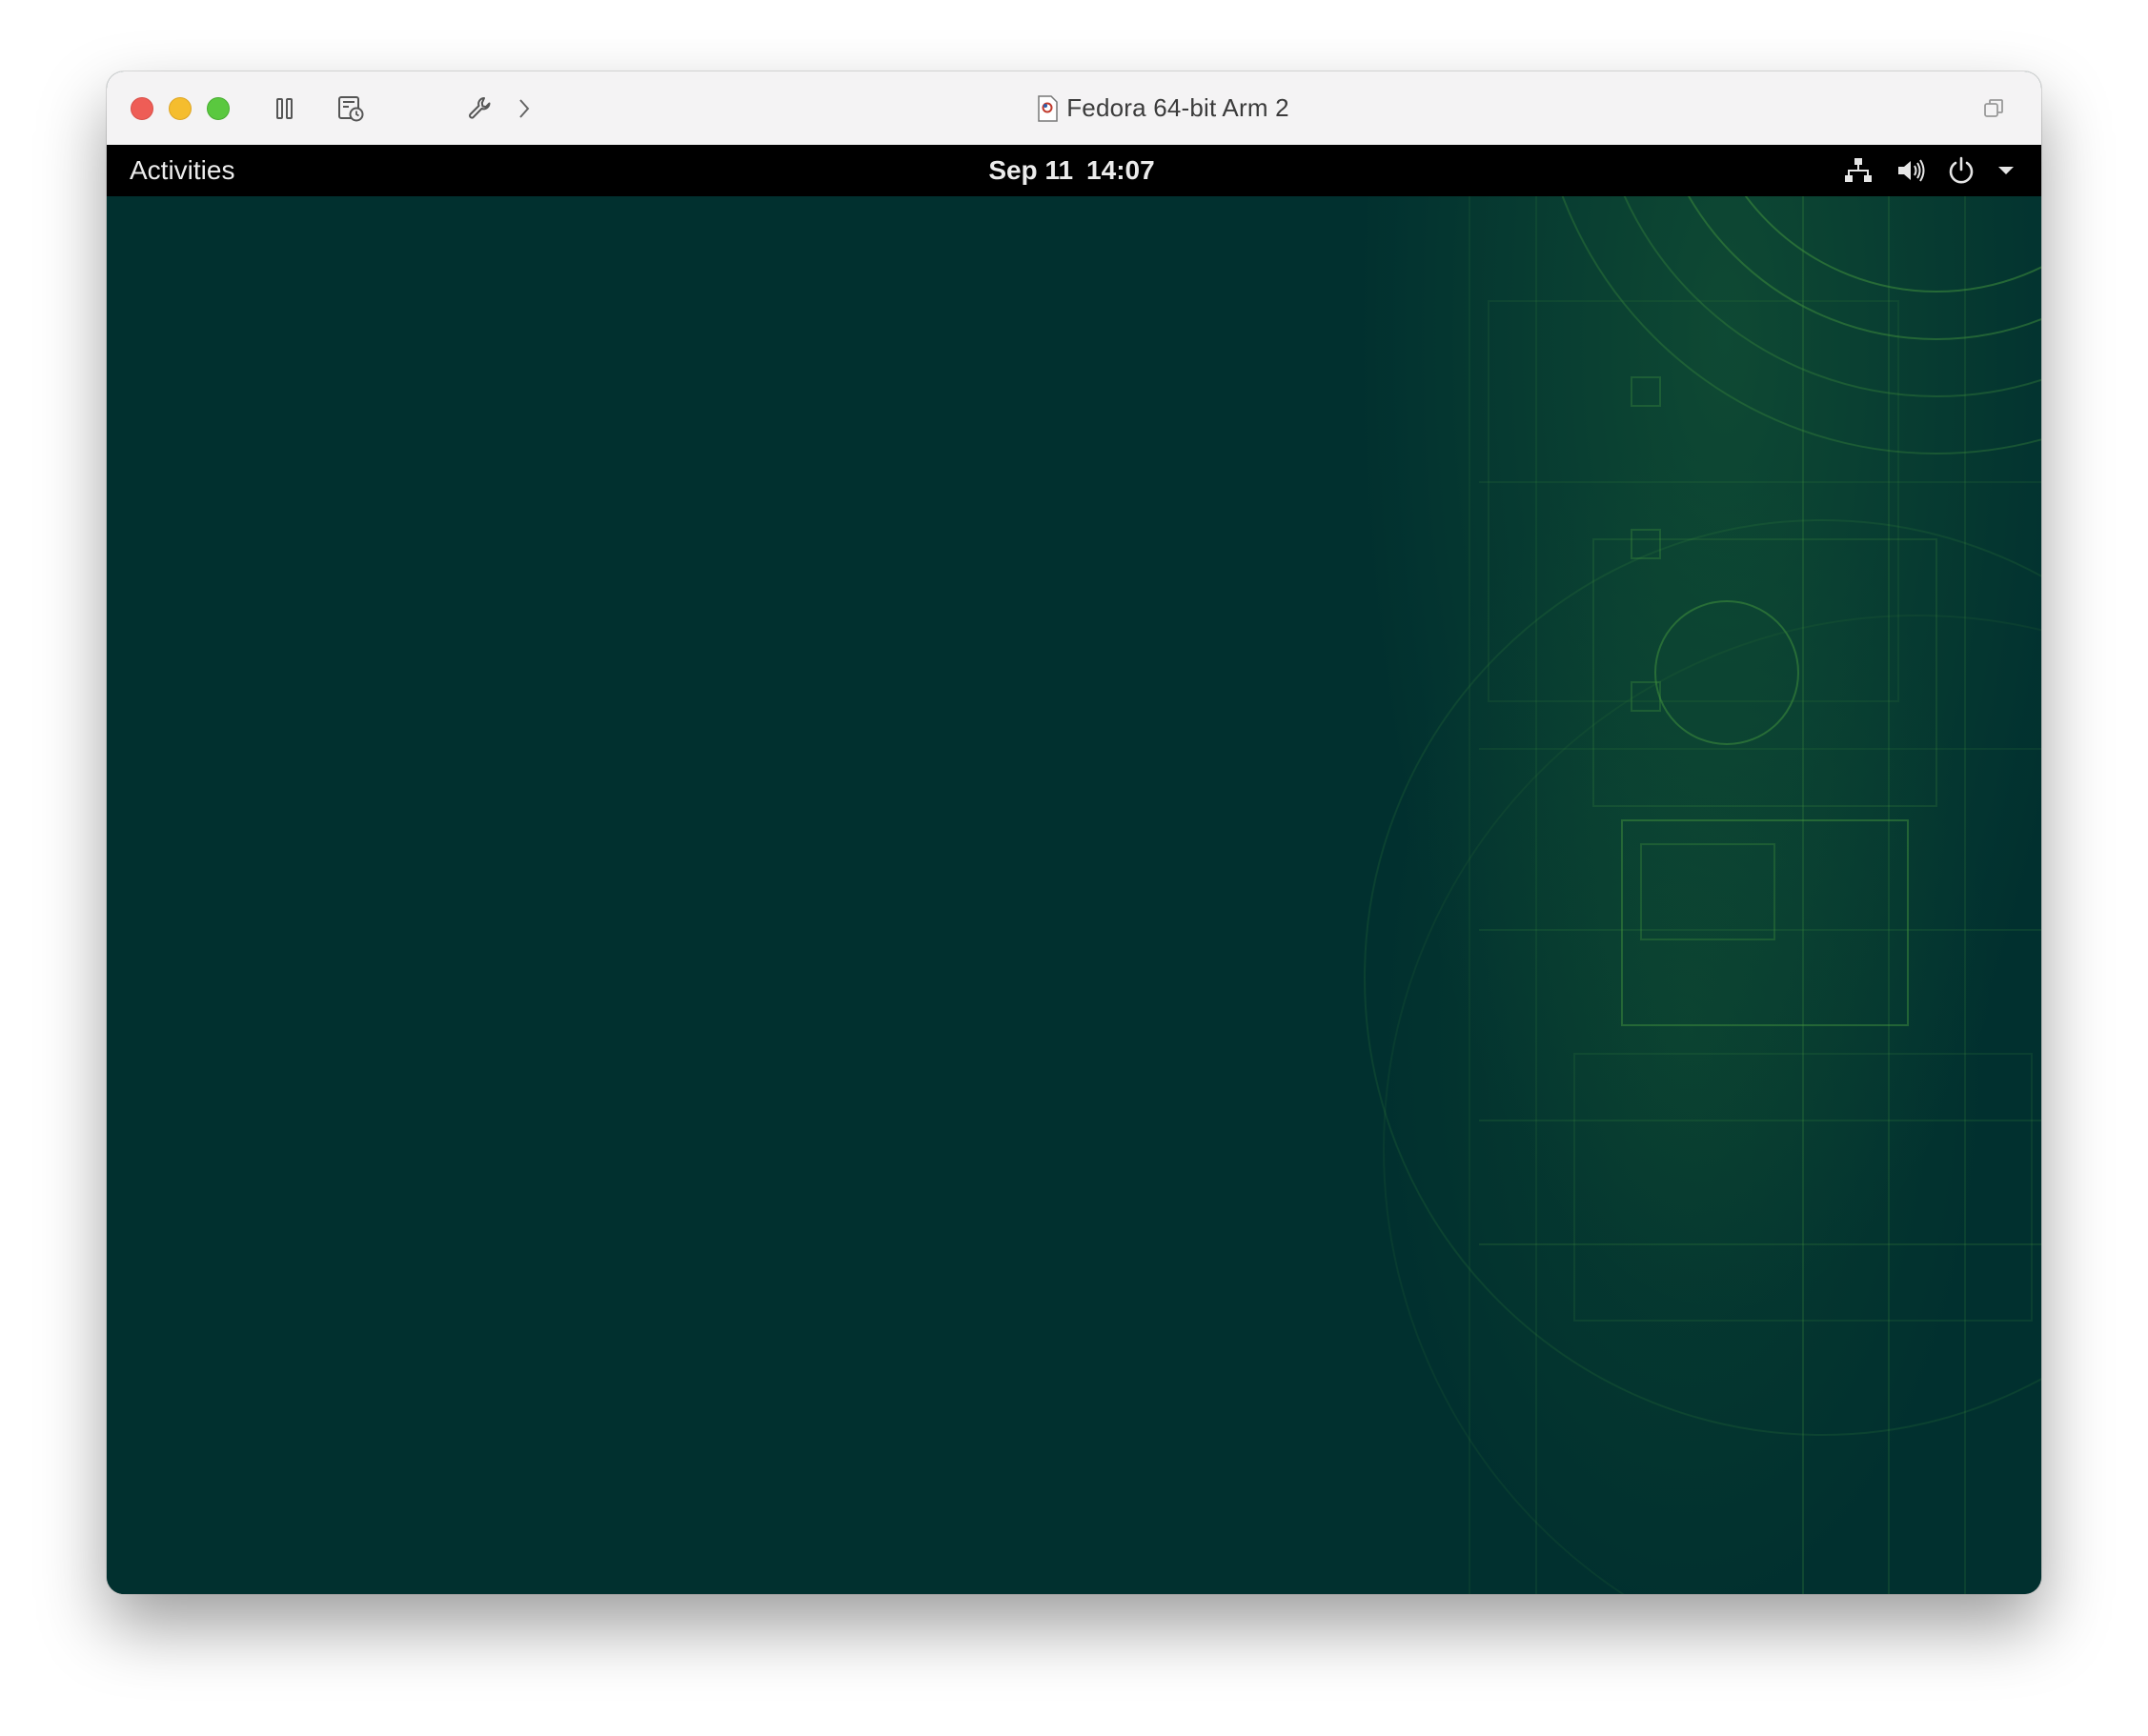 The image size is (2148, 1736). I want to click on window-titlebar: Fedora 64-bit Arm 2, so click(1074, 108).